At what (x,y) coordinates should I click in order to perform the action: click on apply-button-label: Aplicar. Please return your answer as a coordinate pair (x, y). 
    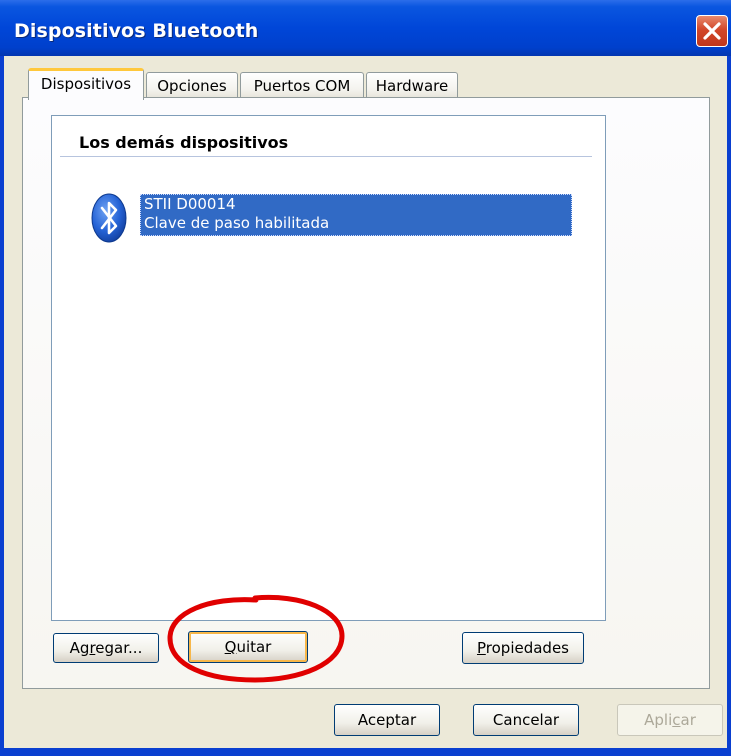
    Looking at the image, I should click on (670, 720).